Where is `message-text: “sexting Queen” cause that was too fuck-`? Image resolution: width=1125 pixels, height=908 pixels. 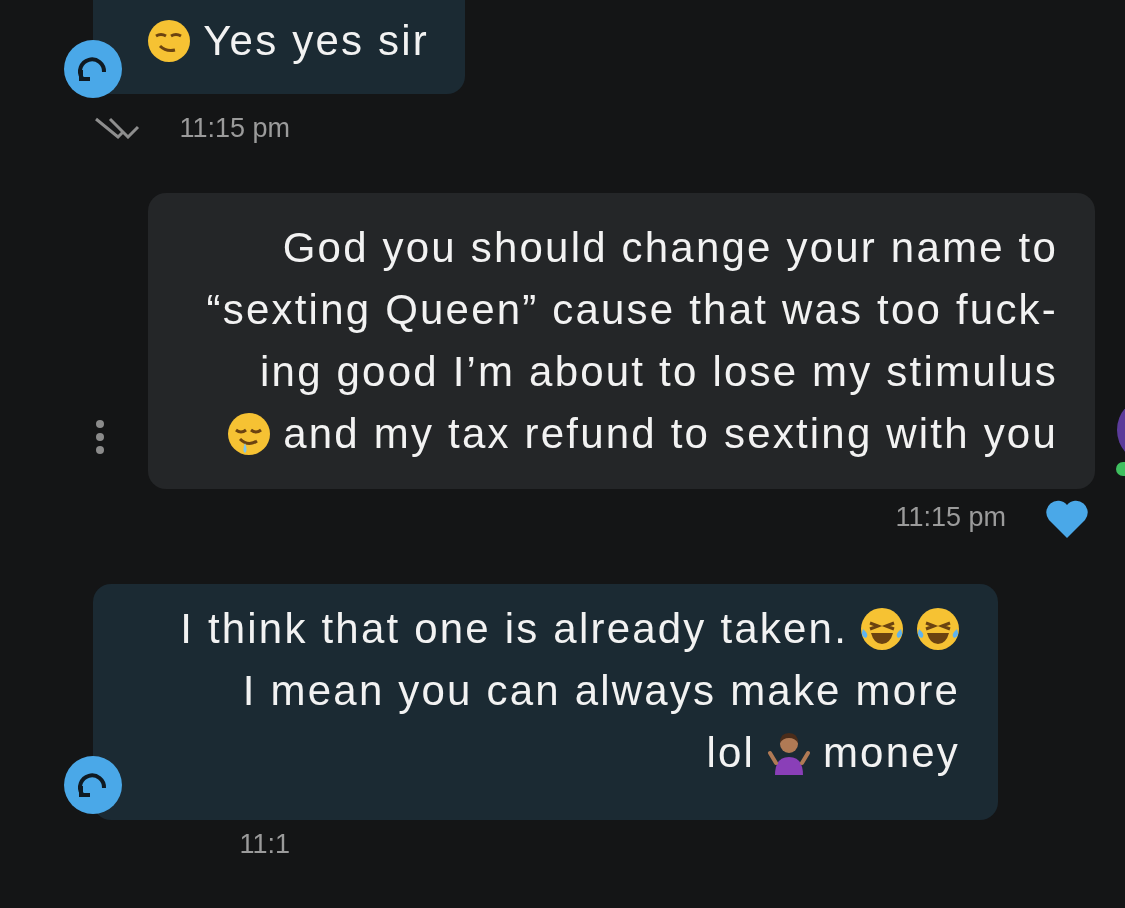
message-text: “sexting Queen” cause that was too fuck- is located at coordinates (632, 309).